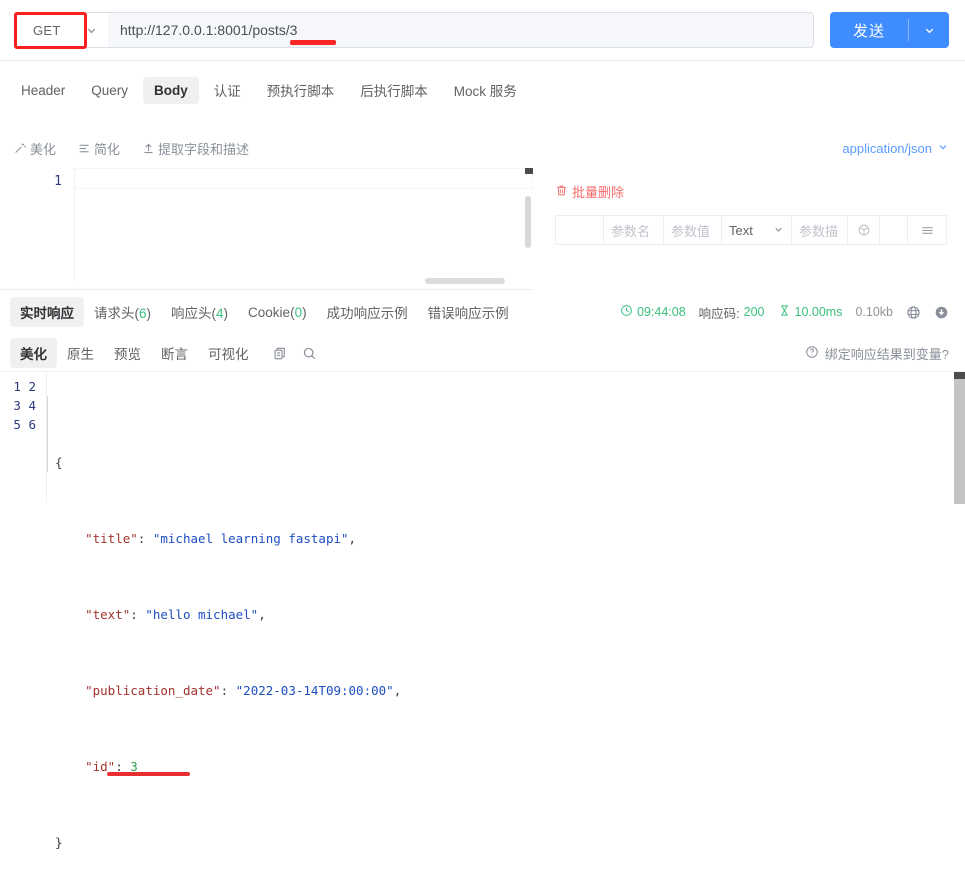  I want to click on hourglass-icon, so click(784, 312).